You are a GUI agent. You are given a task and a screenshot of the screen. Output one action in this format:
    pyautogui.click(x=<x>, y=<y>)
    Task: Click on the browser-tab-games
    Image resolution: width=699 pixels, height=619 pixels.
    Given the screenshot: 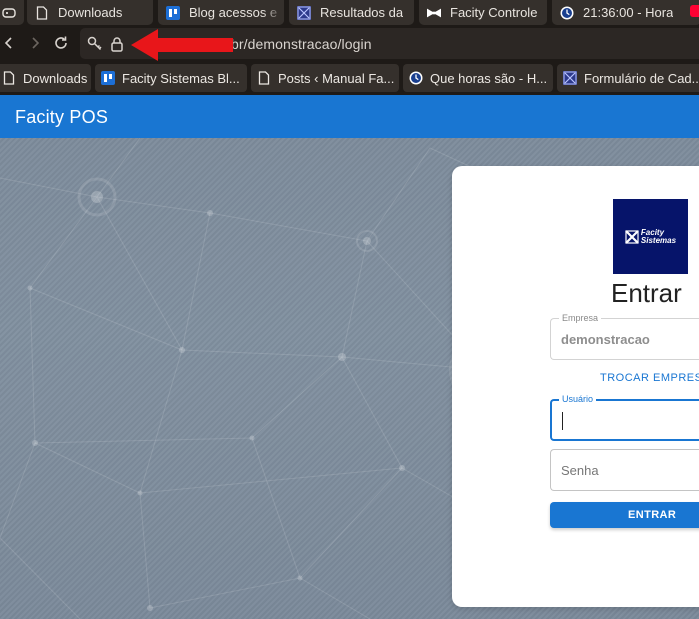 What is the action you would take?
    pyautogui.click(x=12, y=12)
    